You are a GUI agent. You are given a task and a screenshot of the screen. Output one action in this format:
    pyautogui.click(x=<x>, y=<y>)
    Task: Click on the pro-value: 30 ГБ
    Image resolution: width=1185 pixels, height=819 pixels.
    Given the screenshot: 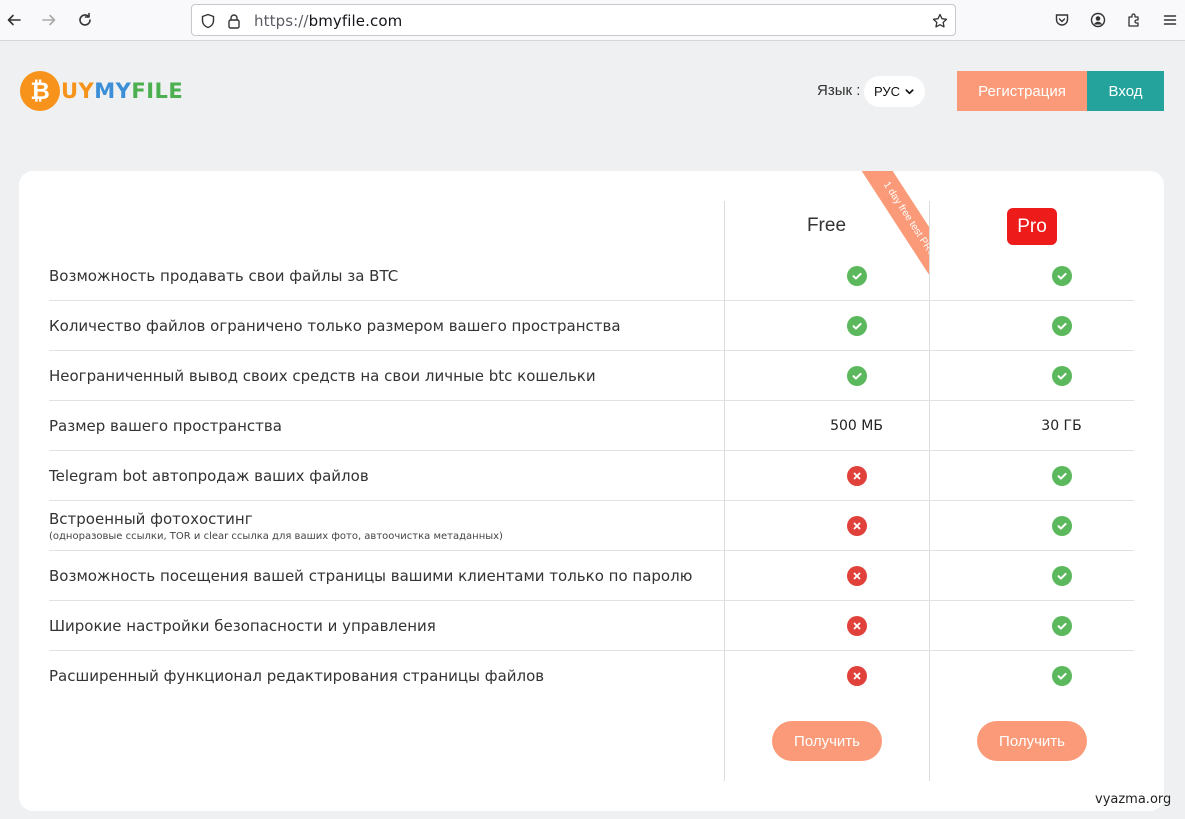 What is the action you would take?
    pyautogui.click(x=1061, y=426)
    